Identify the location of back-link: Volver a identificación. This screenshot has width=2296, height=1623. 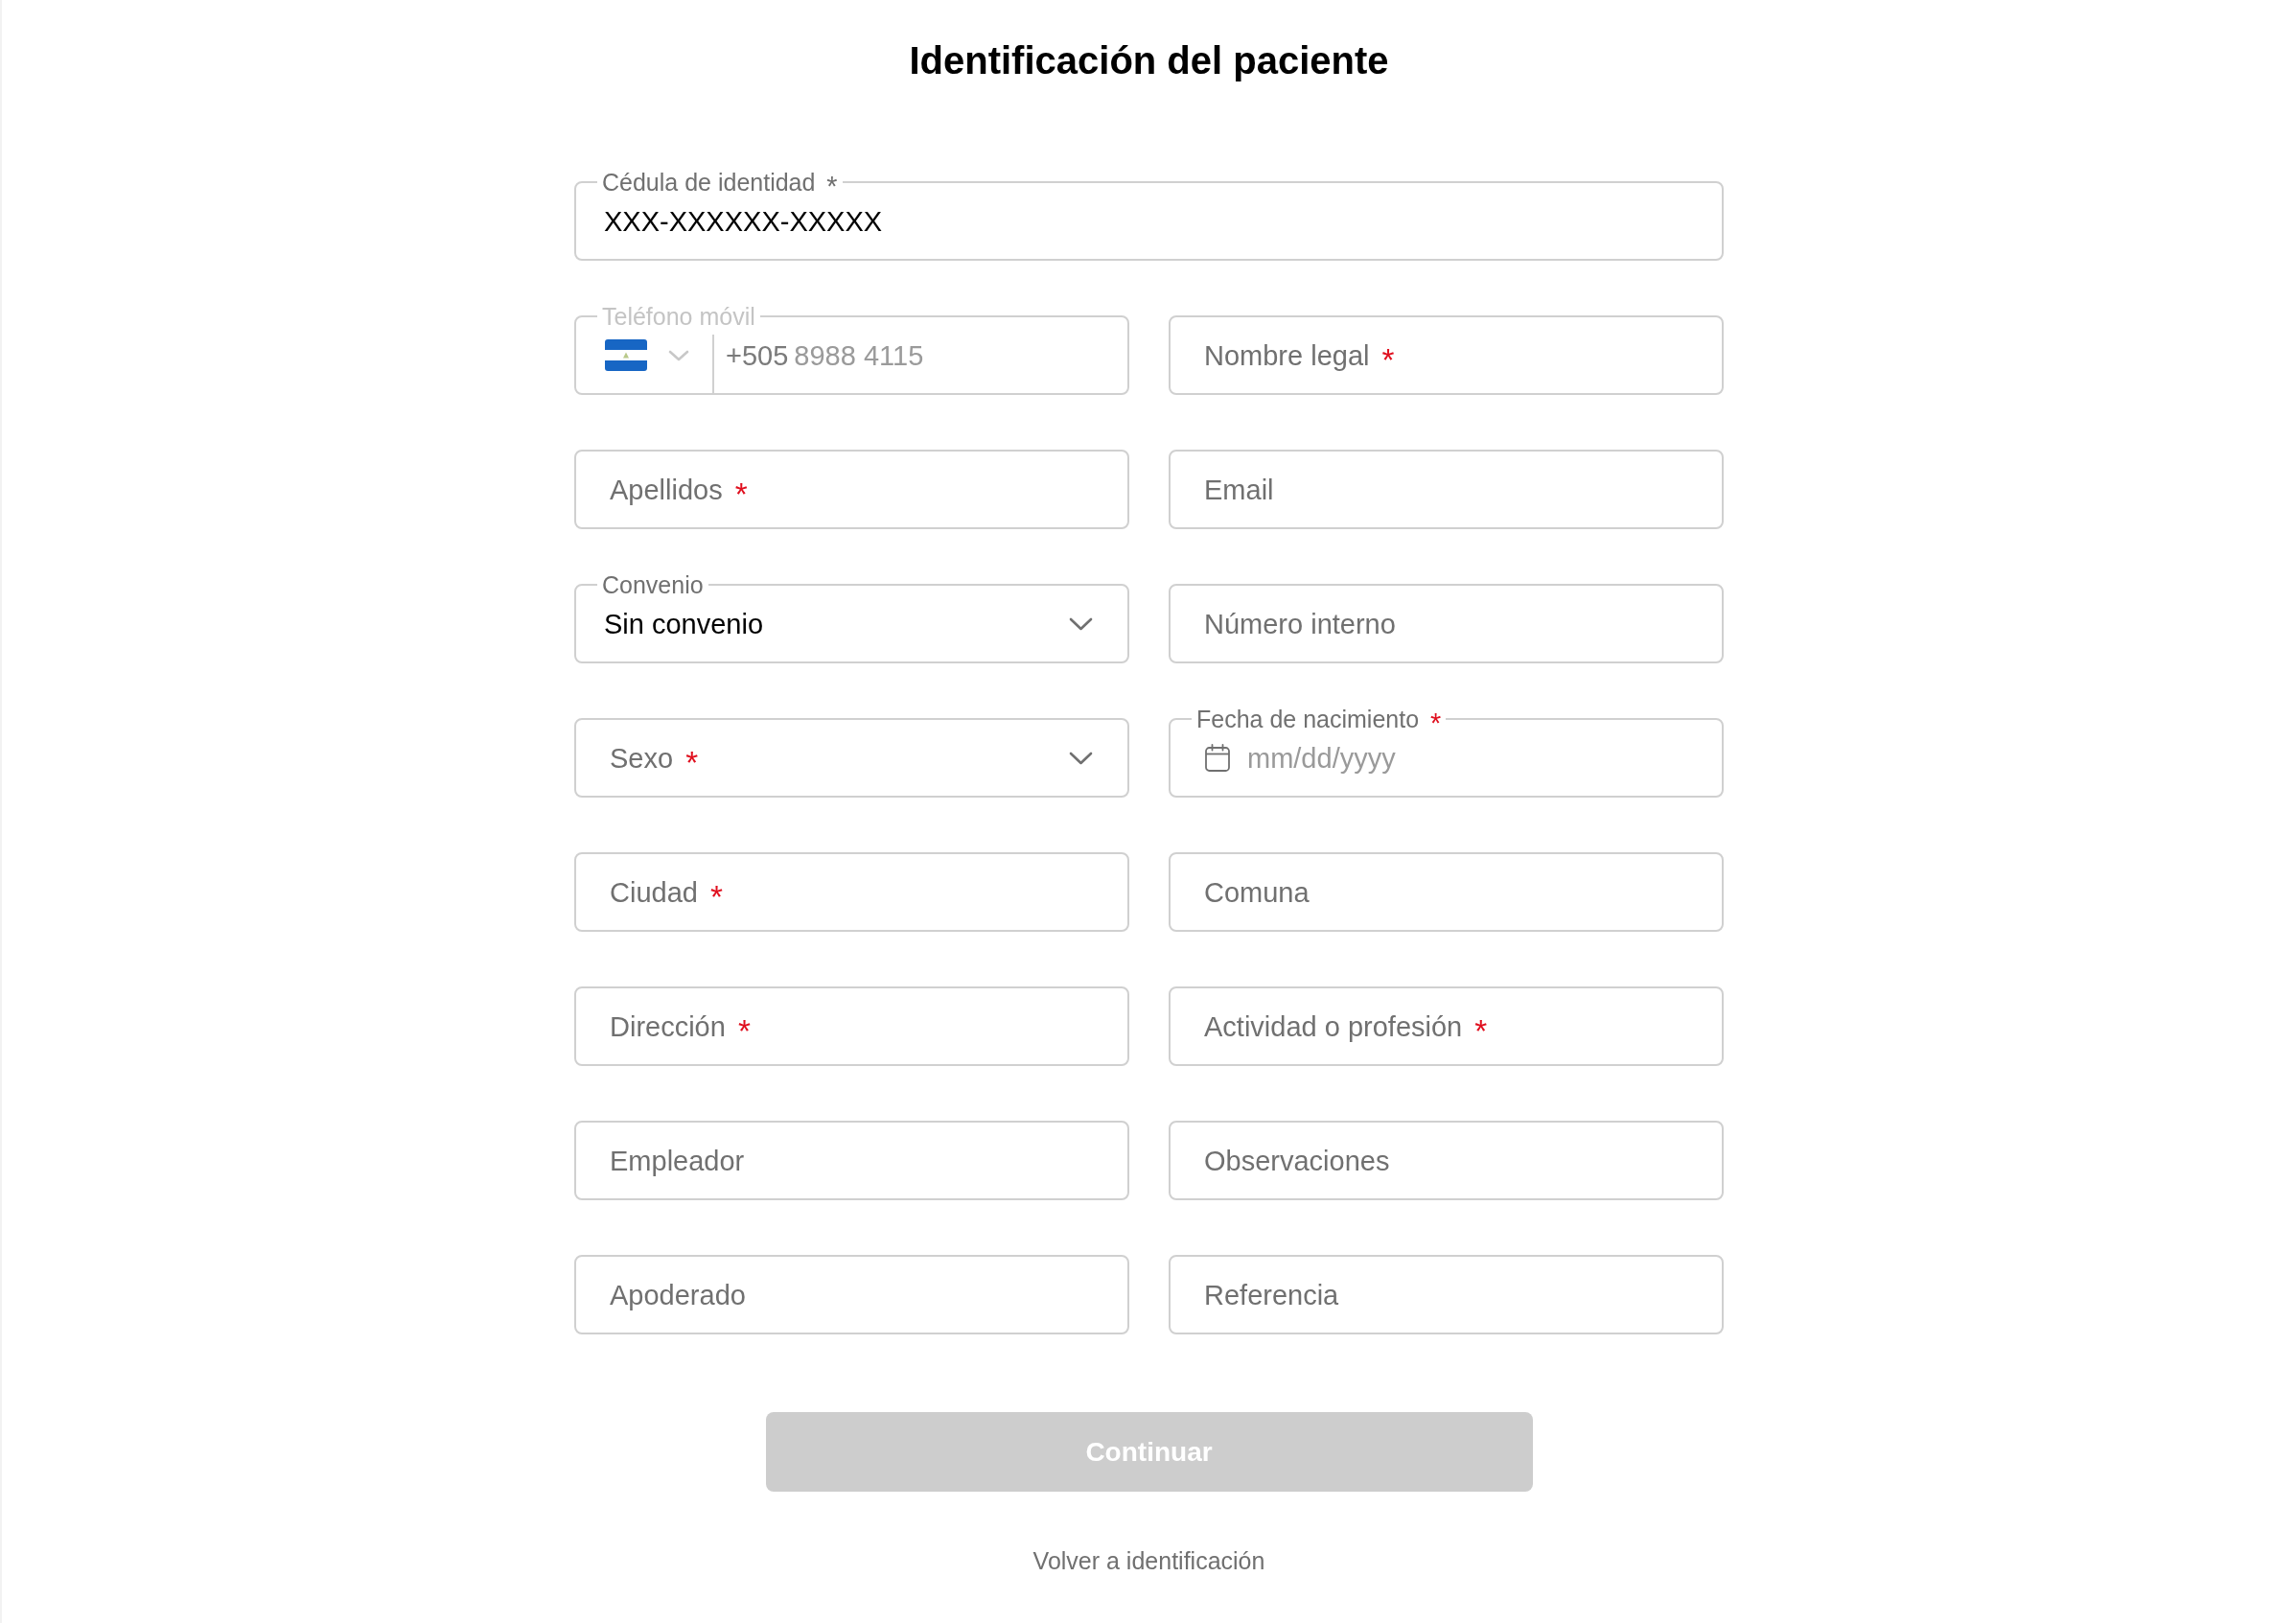
(1148, 1561).